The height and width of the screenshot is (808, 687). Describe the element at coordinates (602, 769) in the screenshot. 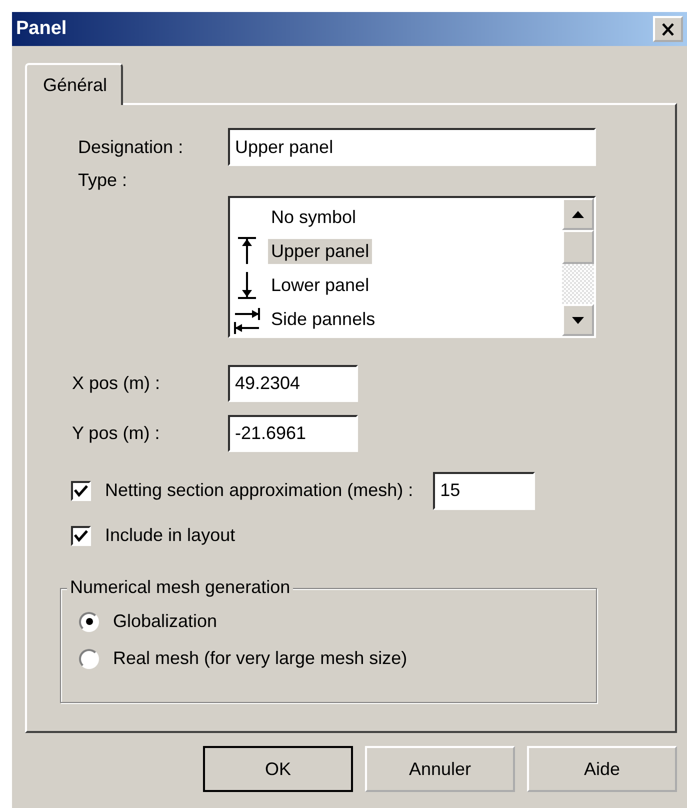

I see `dialog-button: Aide` at that location.